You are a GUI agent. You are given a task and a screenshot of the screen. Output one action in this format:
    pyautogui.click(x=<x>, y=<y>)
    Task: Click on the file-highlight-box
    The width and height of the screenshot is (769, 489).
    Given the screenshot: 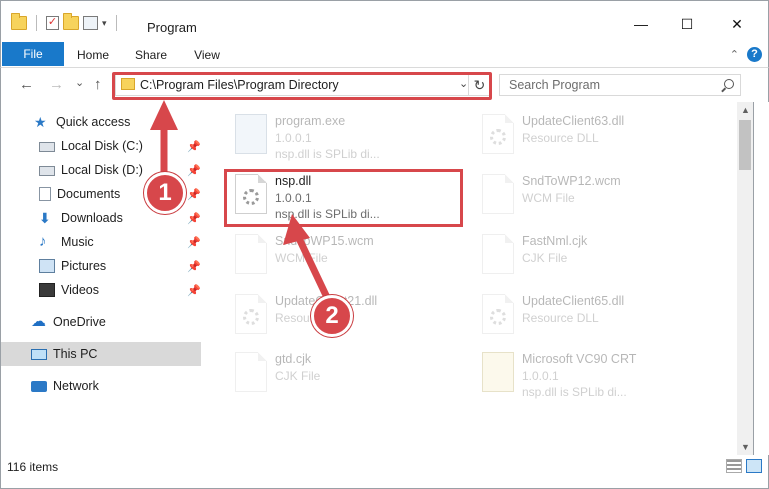 What is the action you would take?
    pyautogui.click(x=343, y=198)
    